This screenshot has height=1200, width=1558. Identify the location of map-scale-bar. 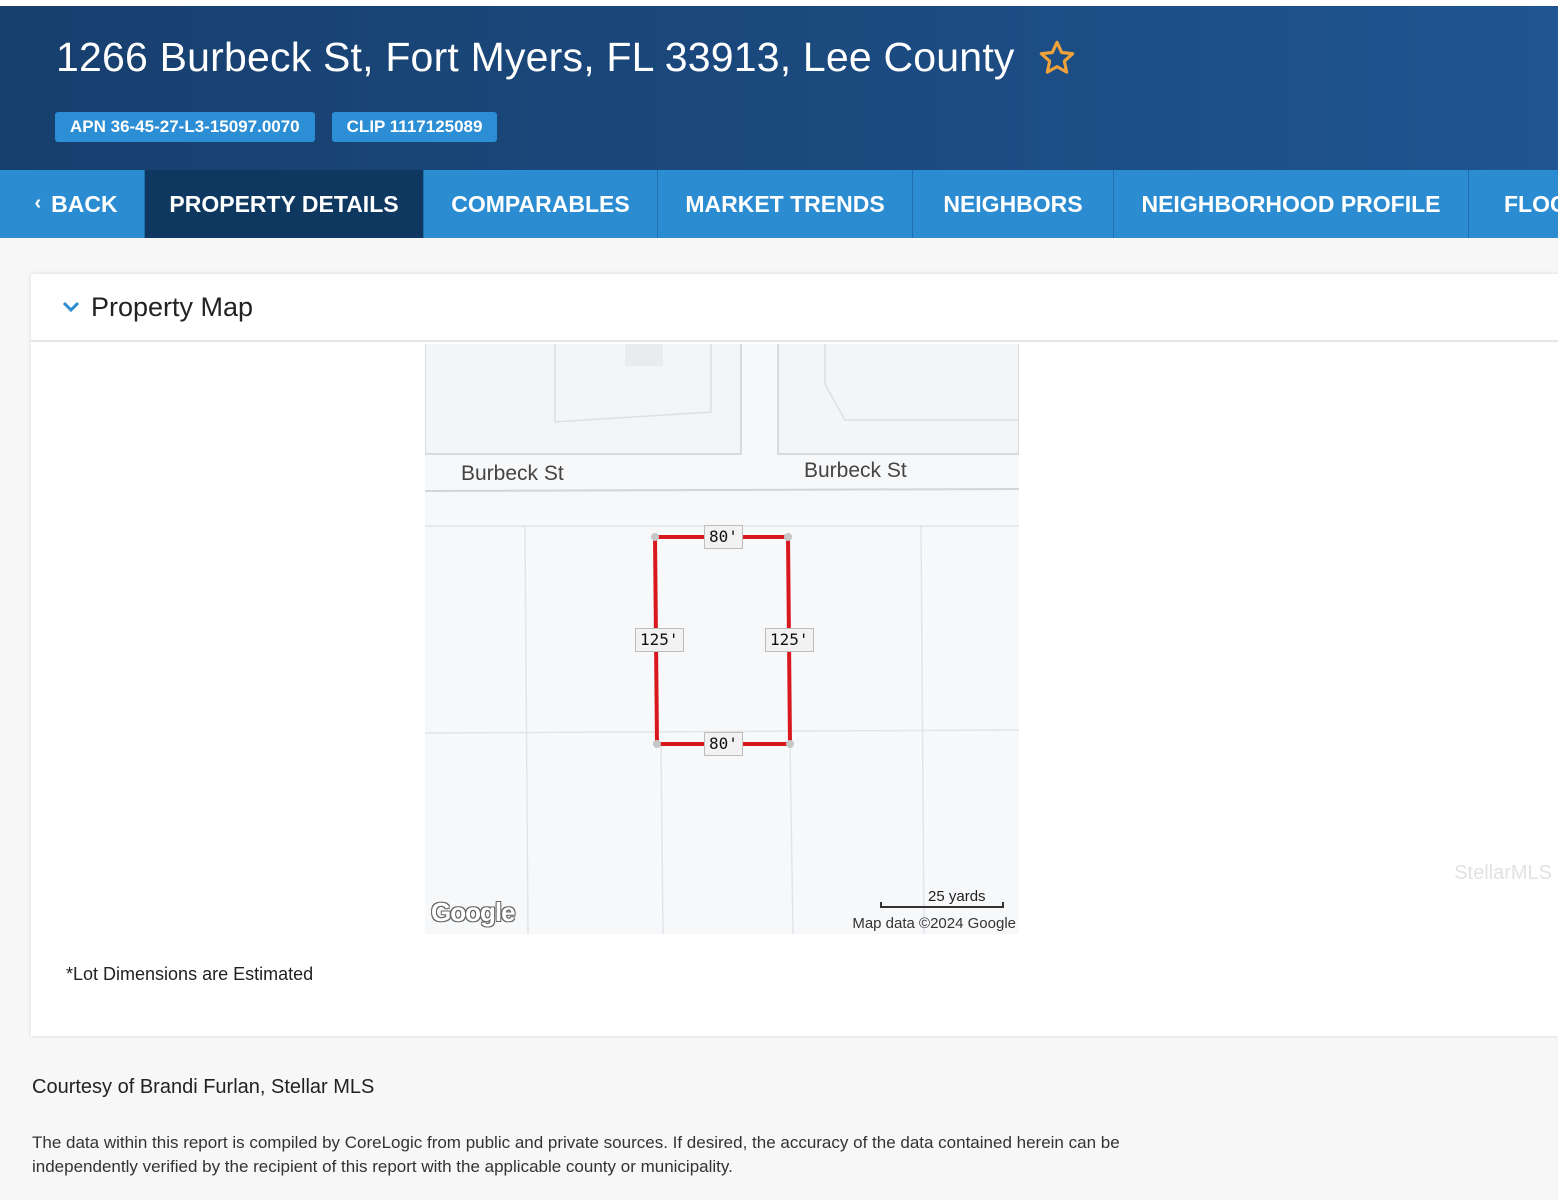
(942, 905).